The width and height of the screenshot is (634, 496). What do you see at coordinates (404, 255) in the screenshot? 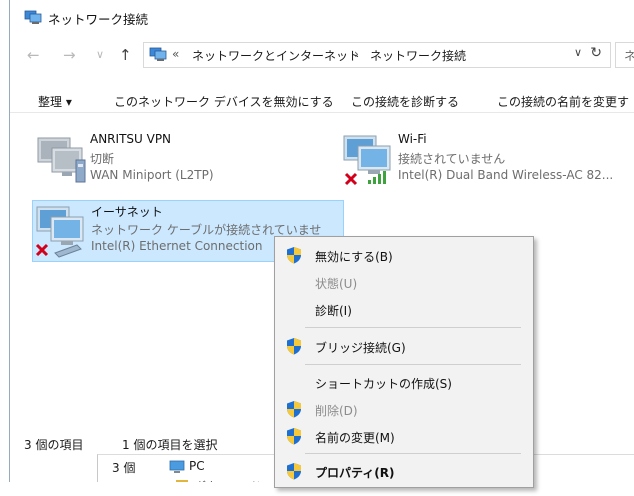
I see `menu-item-disable: 無効にする(B)` at bounding box center [404, 255].